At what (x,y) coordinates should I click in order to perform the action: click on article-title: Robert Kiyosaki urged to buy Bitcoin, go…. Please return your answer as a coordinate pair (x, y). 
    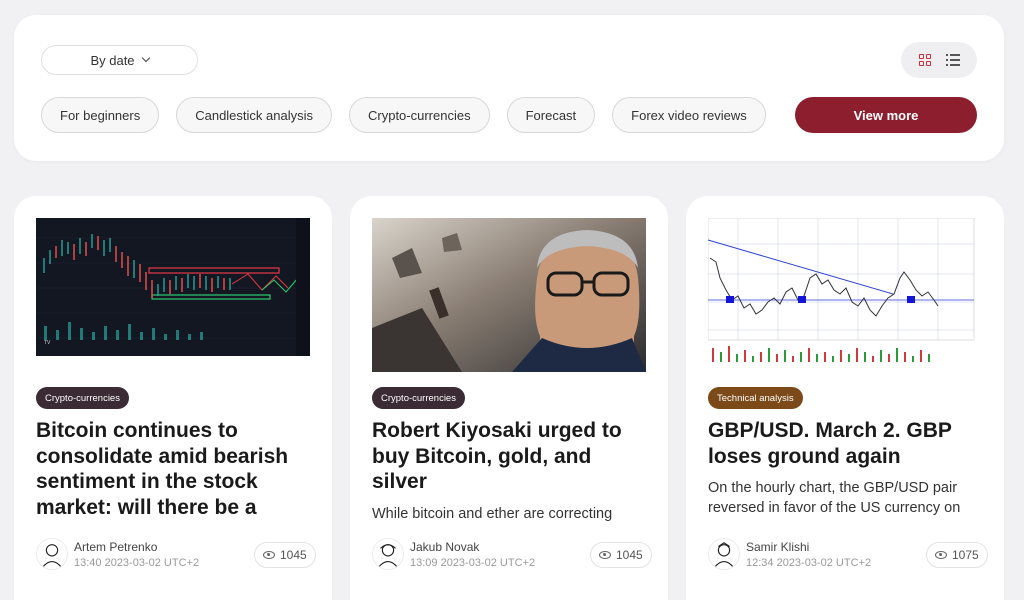
    Looking at the image, I should click on (512, 456).